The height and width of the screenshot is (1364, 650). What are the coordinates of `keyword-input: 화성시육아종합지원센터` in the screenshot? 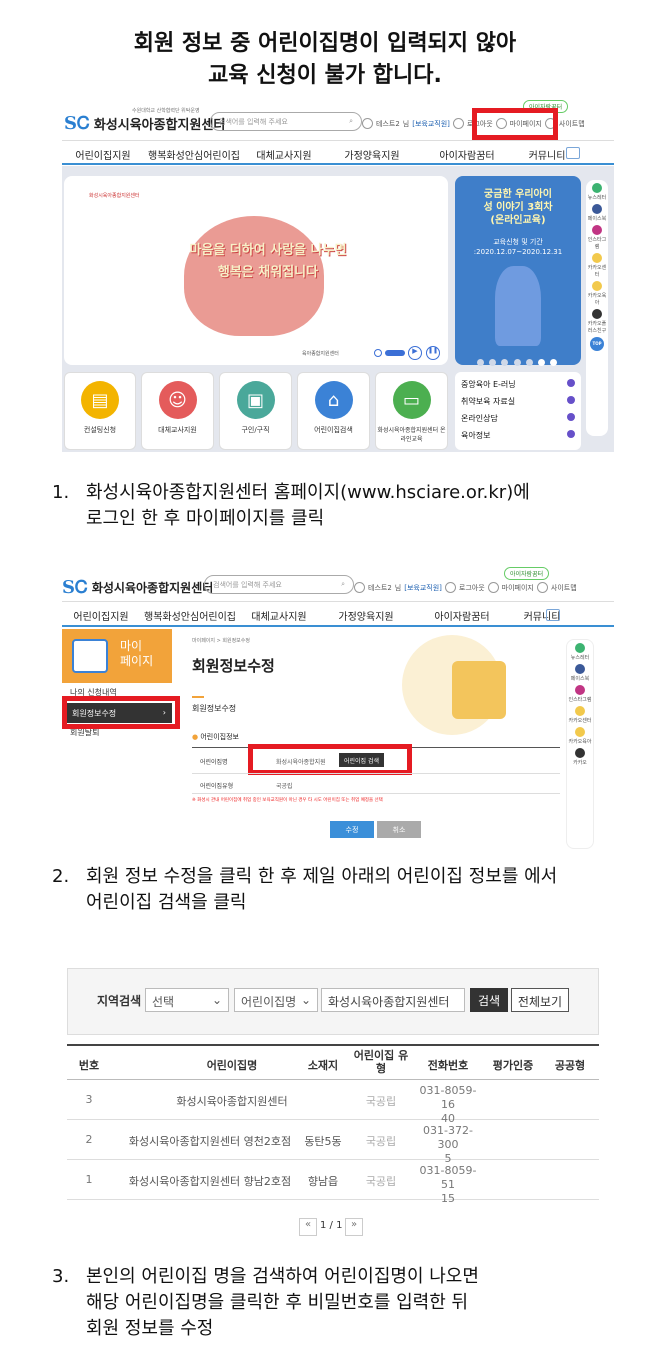 It's located at (393, 1000).